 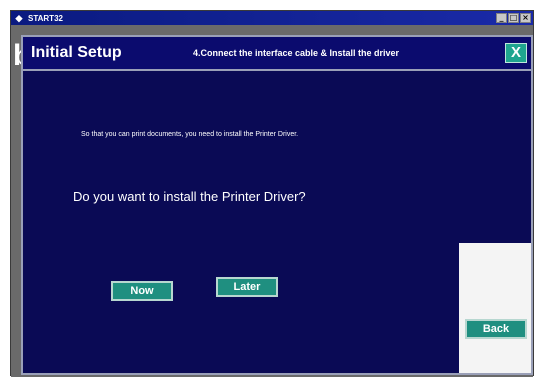 I want to click on window-controls: _ □ ×, so click(x=513, y=18).